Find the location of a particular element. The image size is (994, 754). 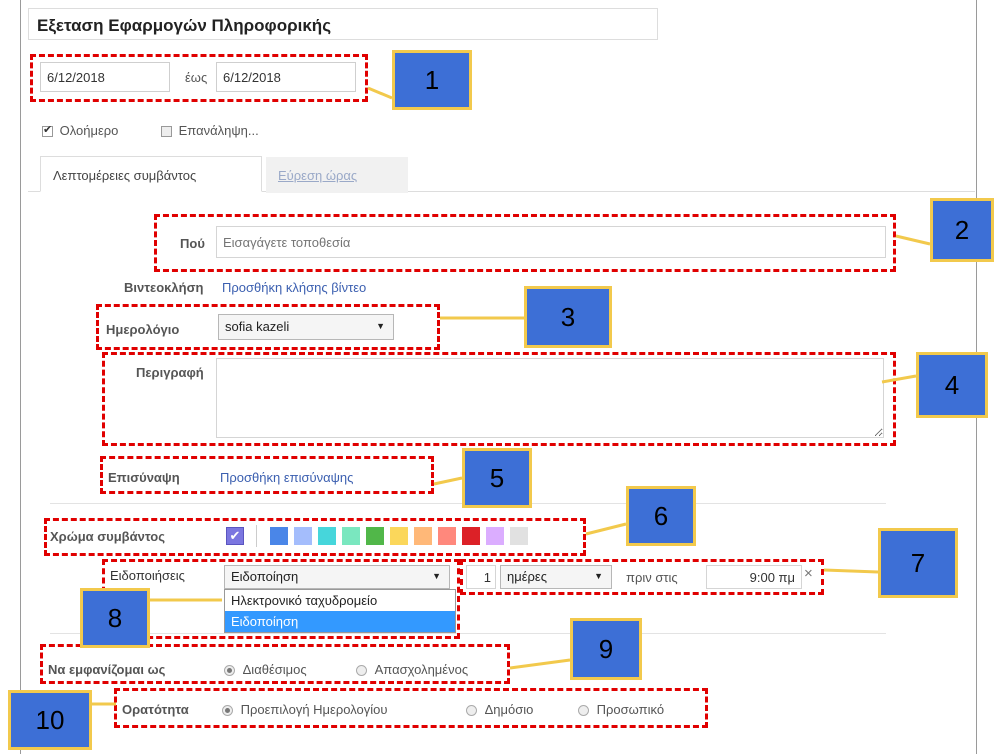

callout-6: 6 is located at coordinates (661, 516).